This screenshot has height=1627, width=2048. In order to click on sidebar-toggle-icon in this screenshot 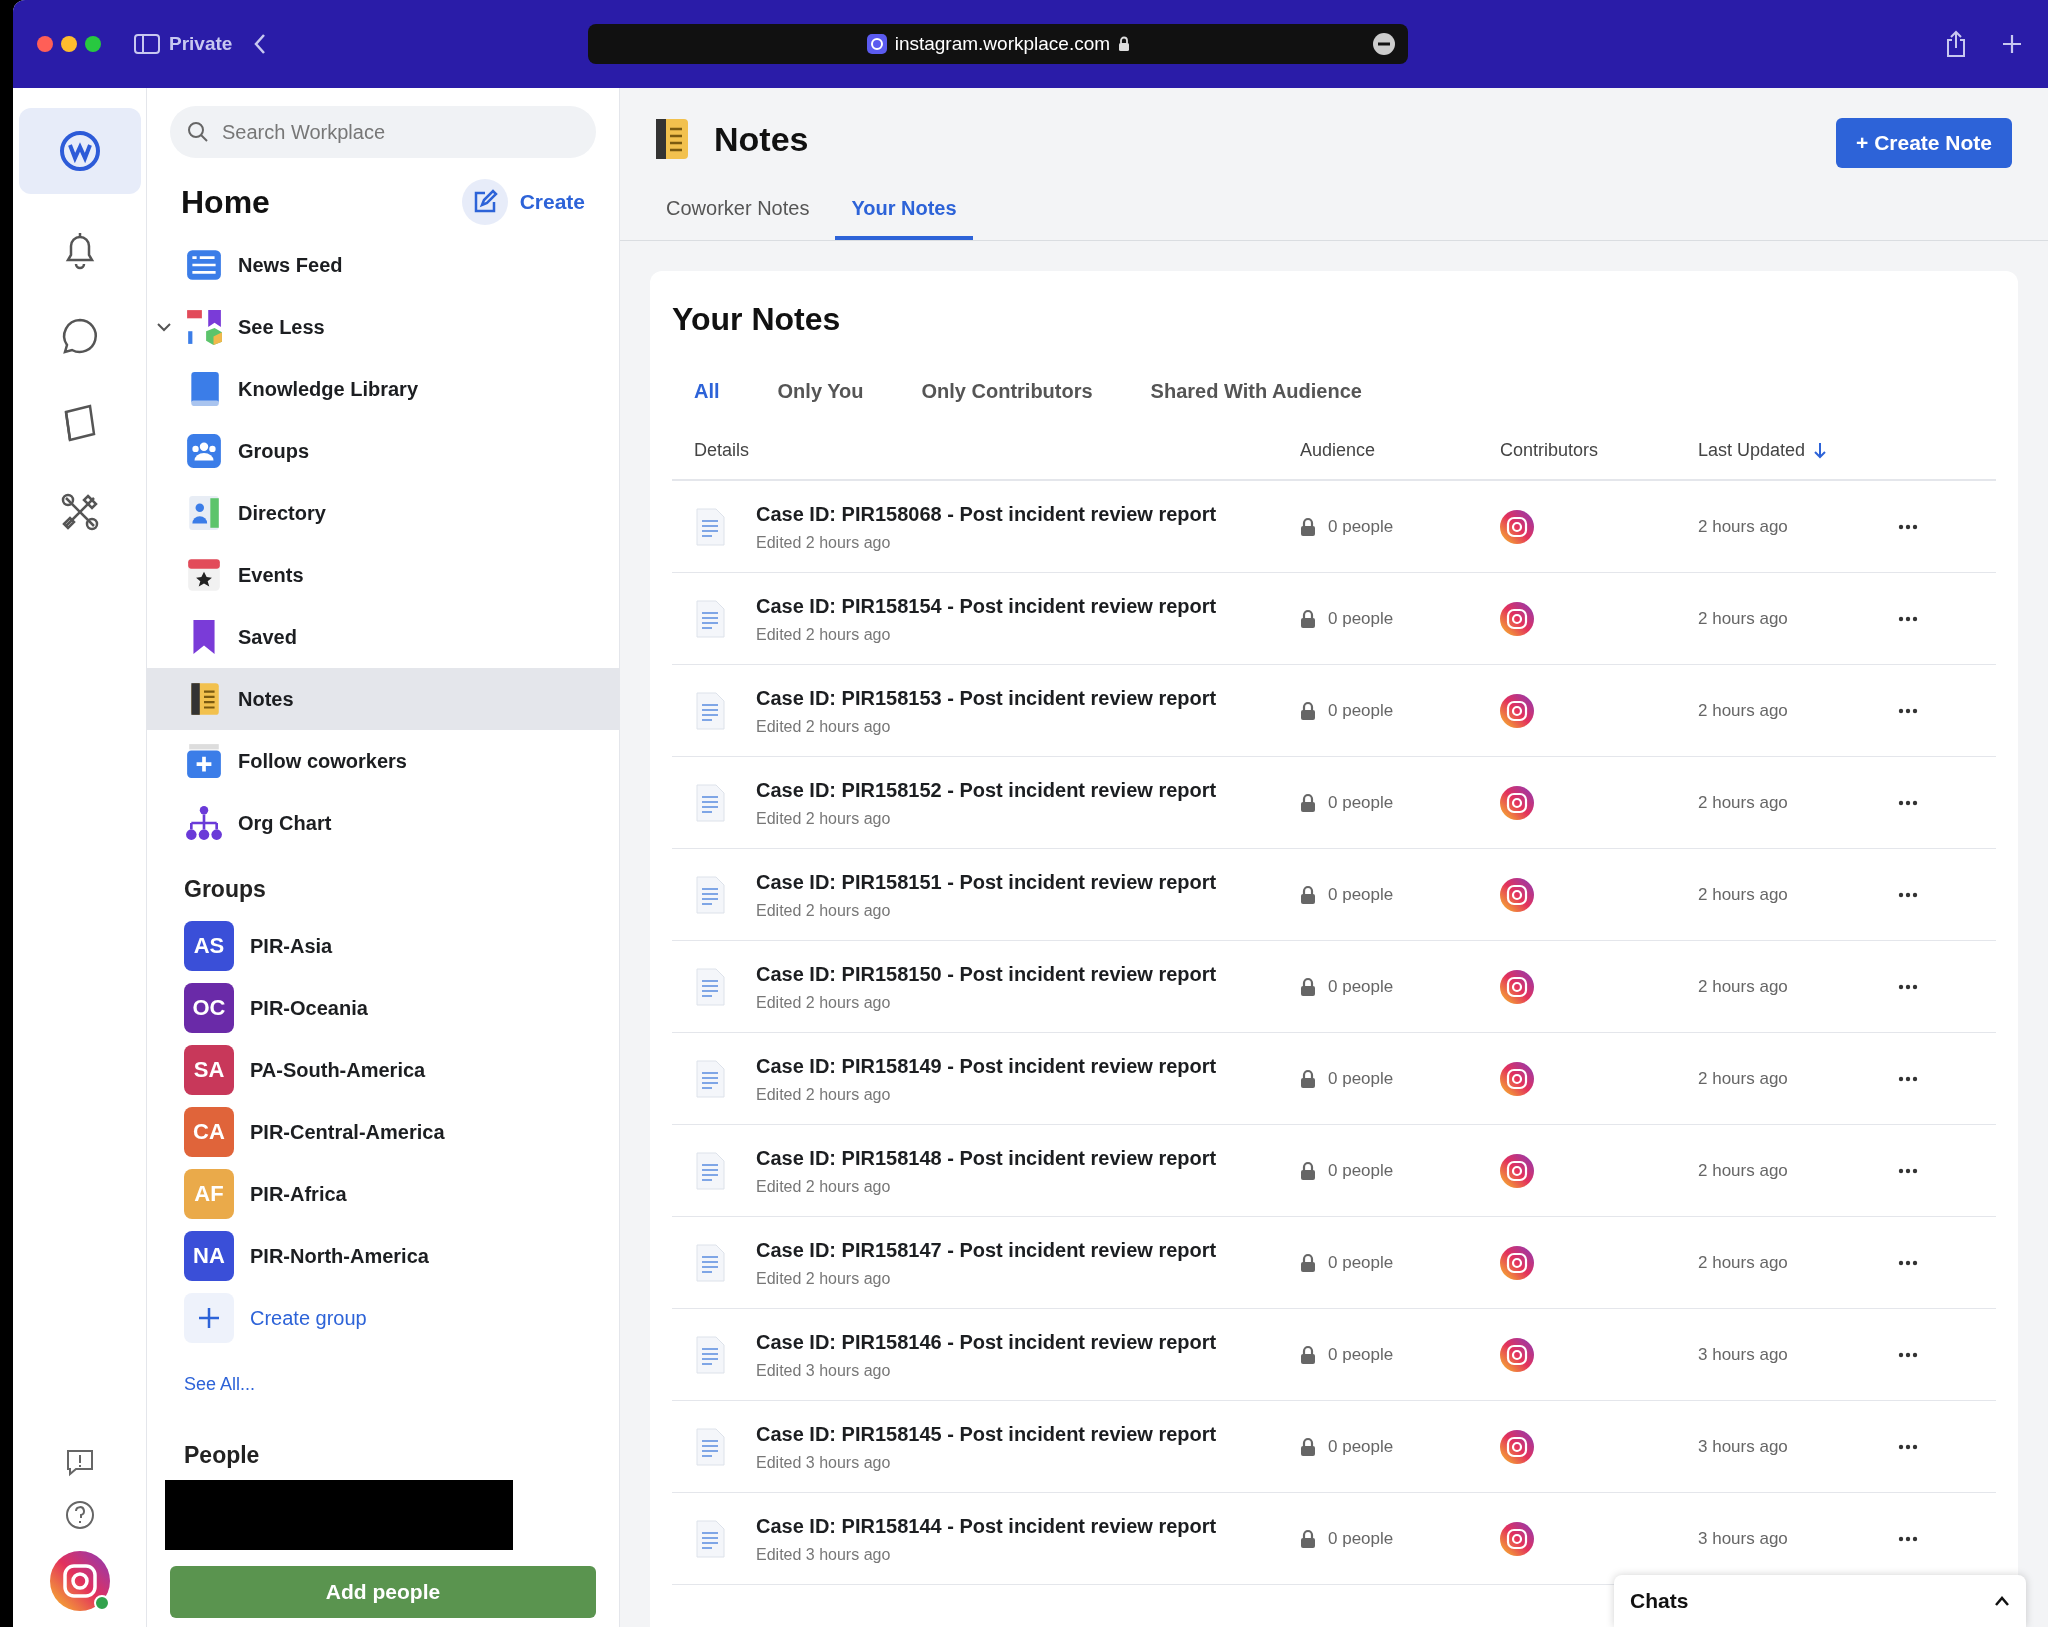, I will do `click(147, 44)`.